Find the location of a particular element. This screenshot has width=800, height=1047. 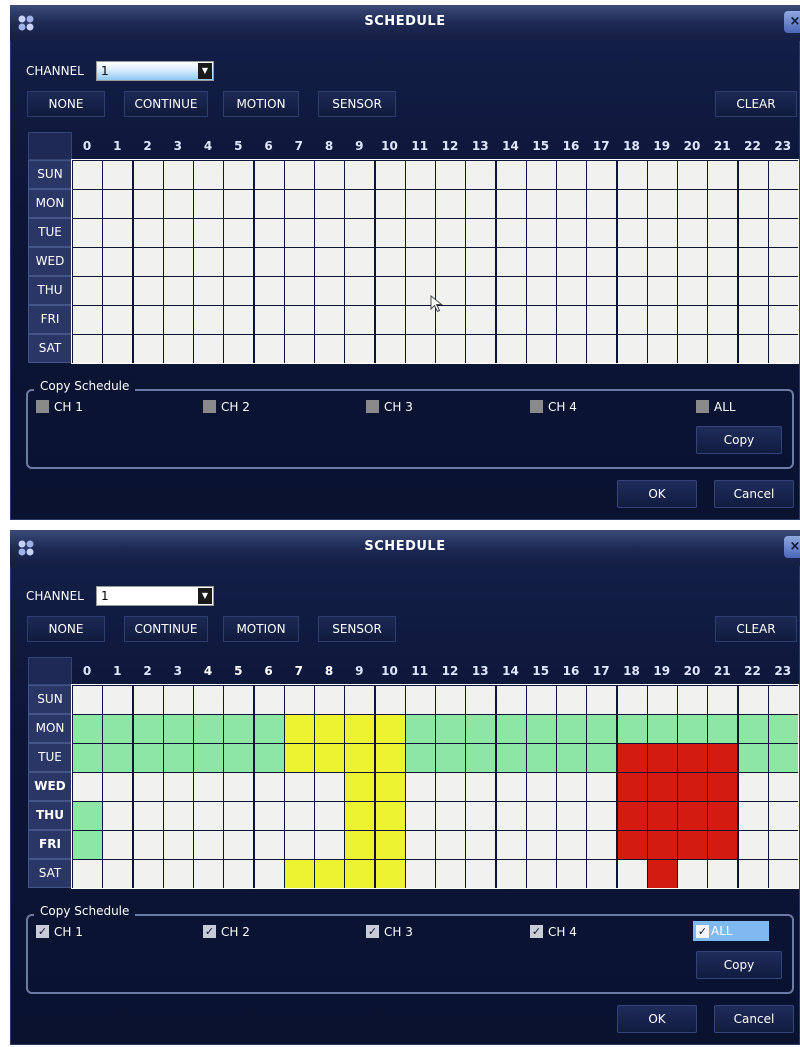

copy-ch3-checkbox: ✓ is located at coordinates (372, 931).